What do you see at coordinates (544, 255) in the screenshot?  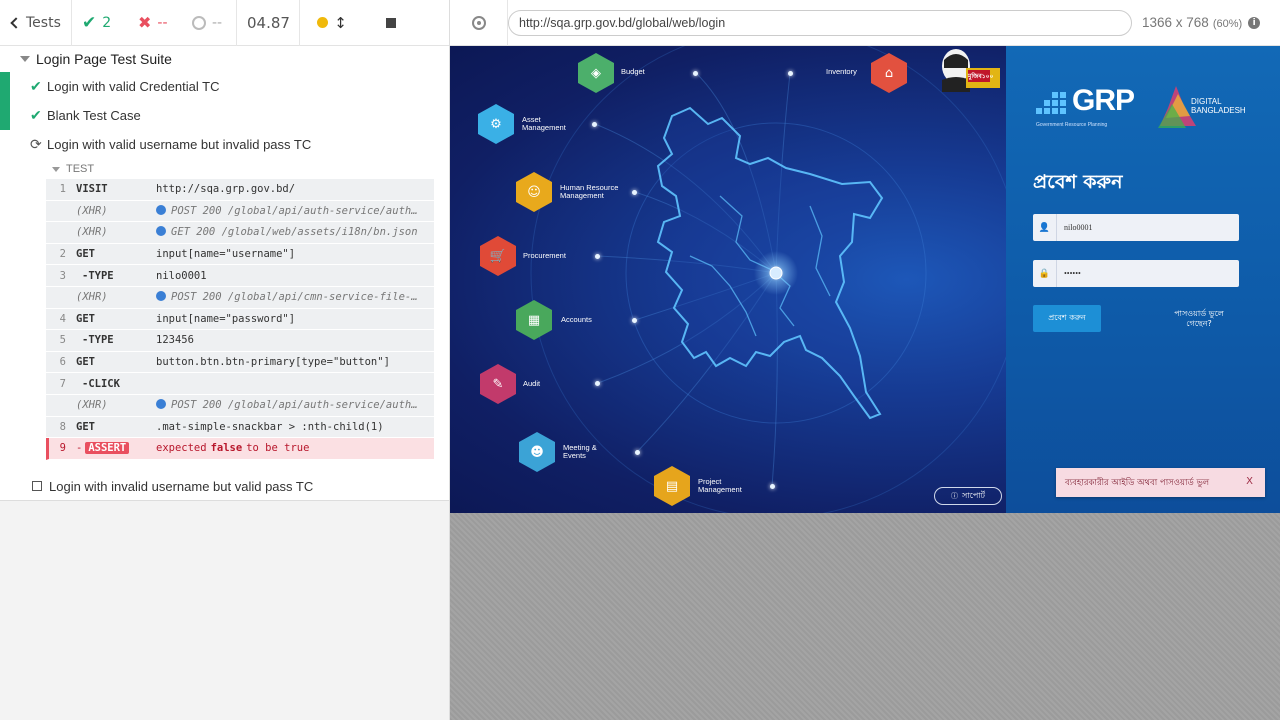 I see `module-label-procurement: Procurement` at bounding box center [544, 255].